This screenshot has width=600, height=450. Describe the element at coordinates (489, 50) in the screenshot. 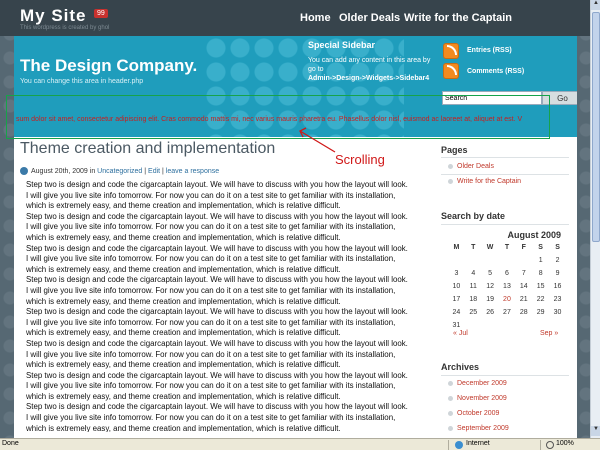

I see `rss-entries-link: Entries (RSS)` at that location.